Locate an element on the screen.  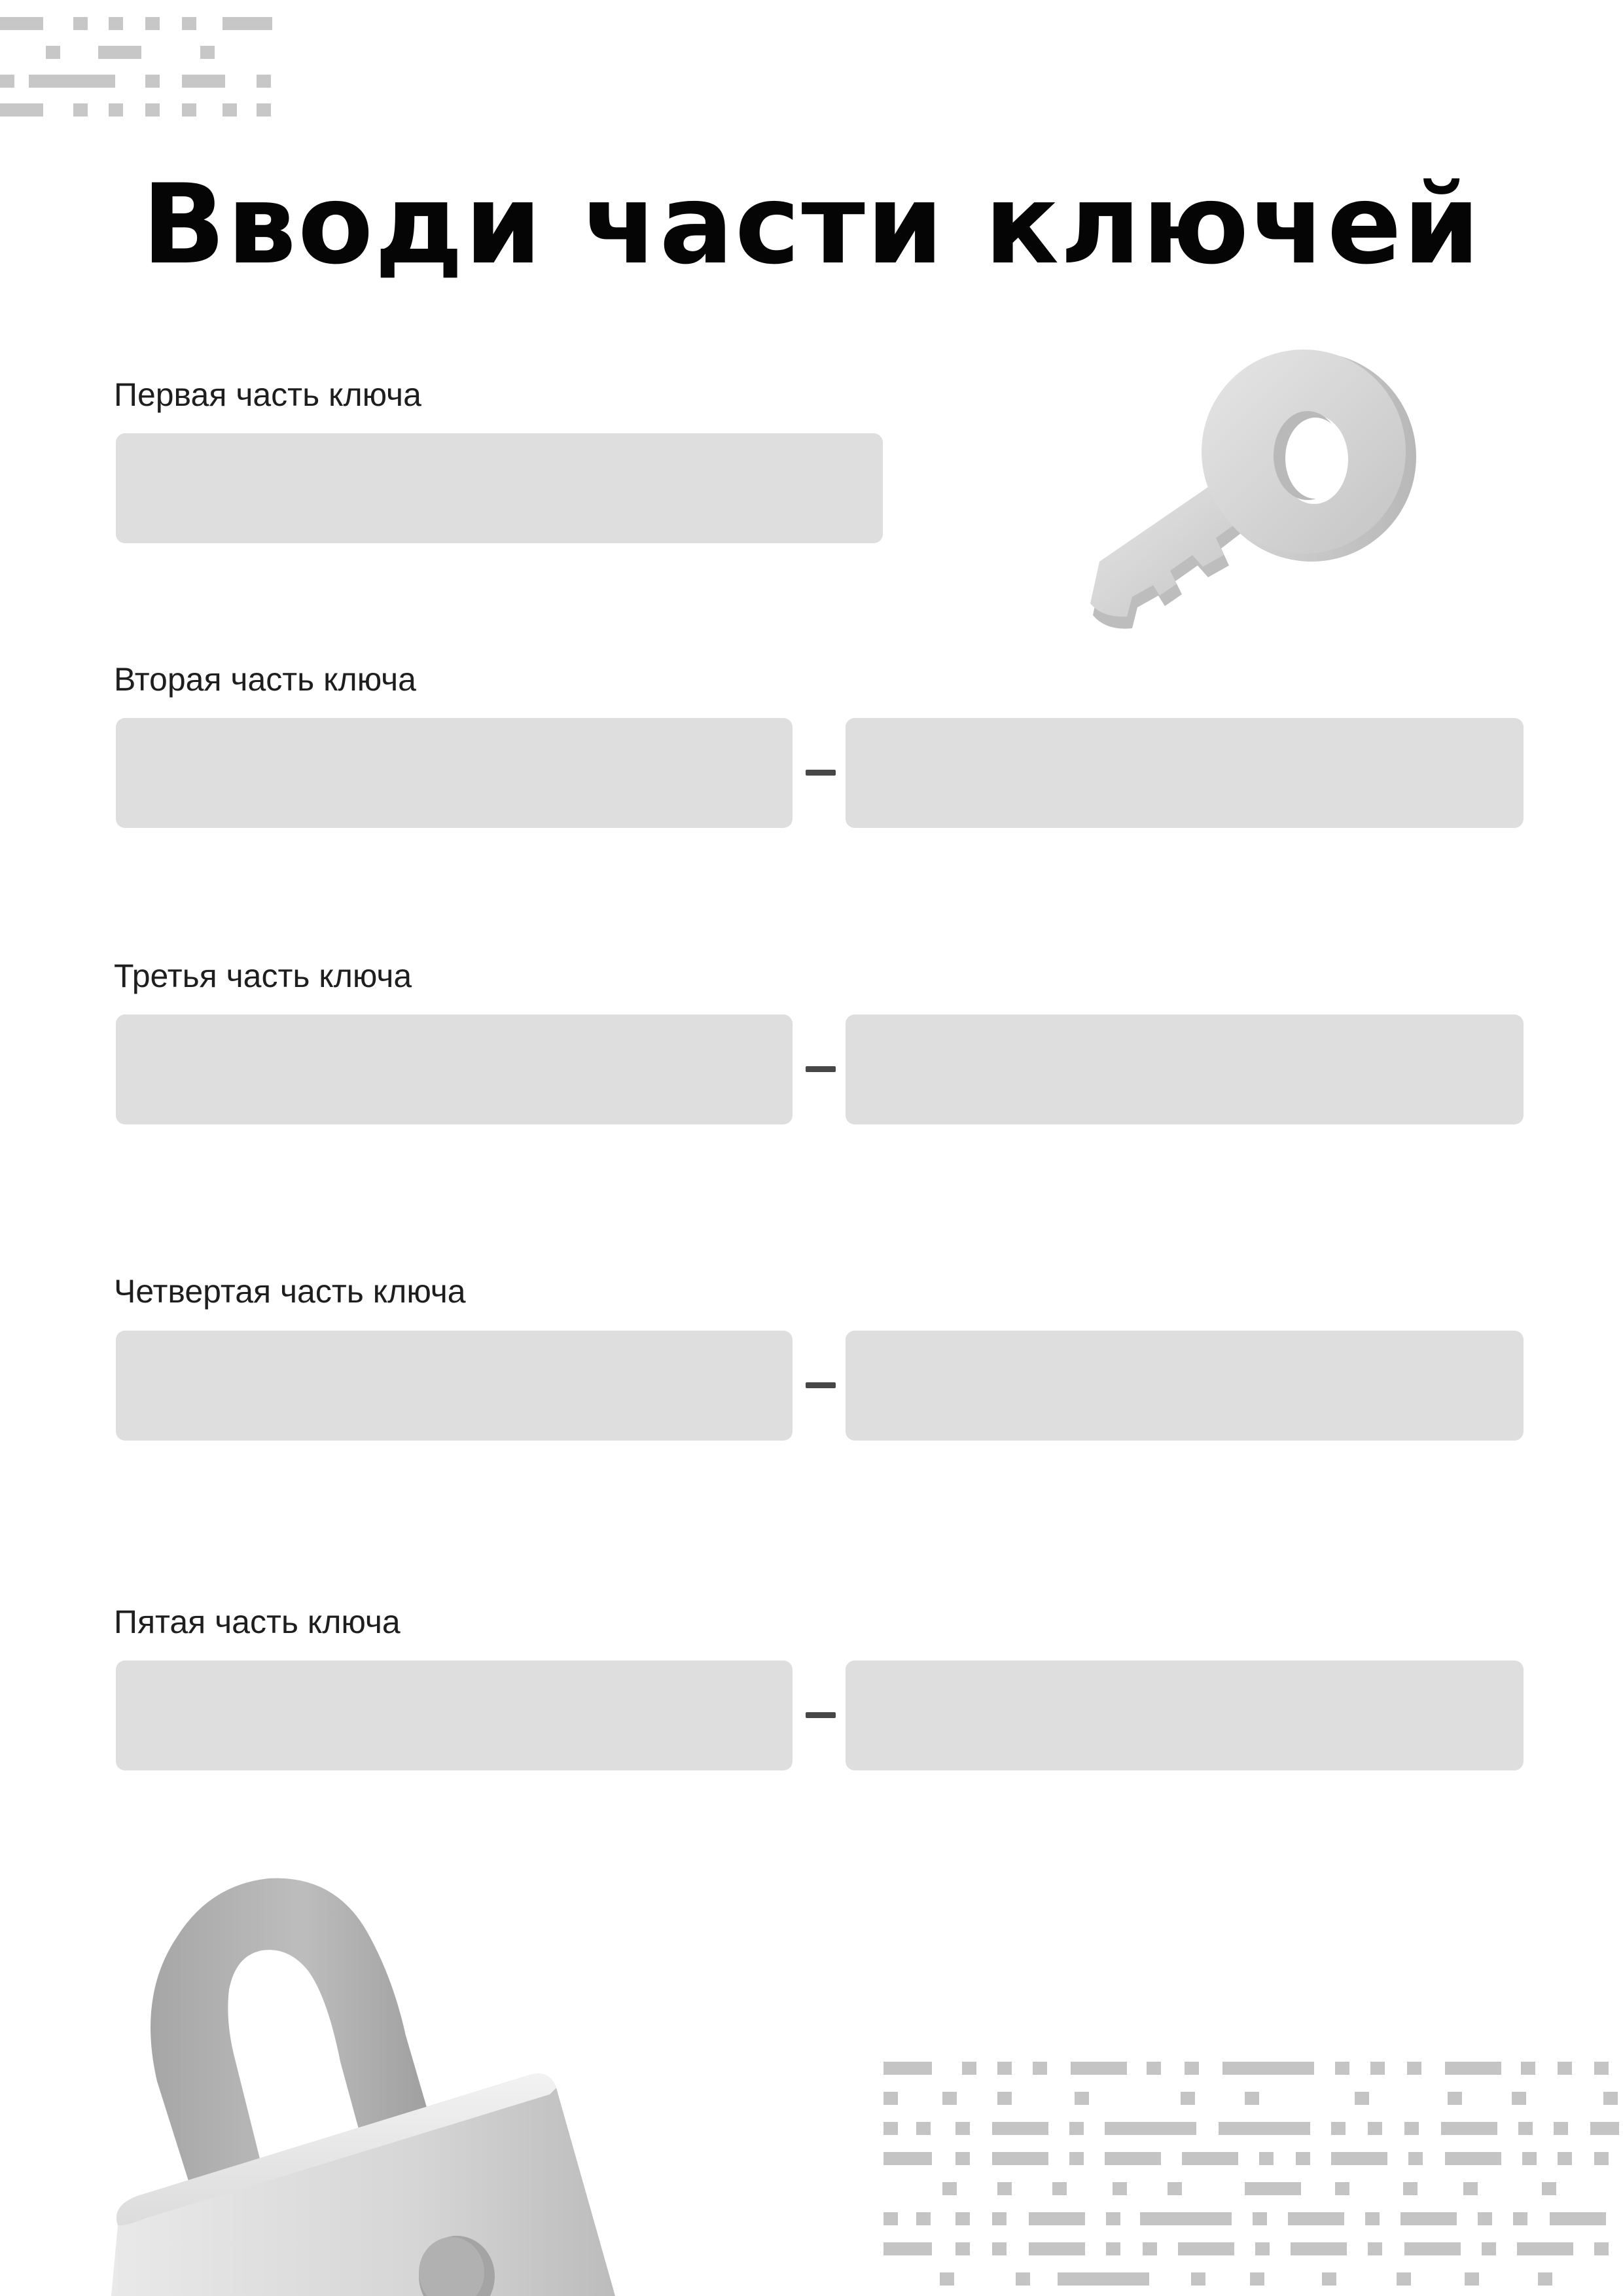
key-icon is located at coordinates (1253, 489).